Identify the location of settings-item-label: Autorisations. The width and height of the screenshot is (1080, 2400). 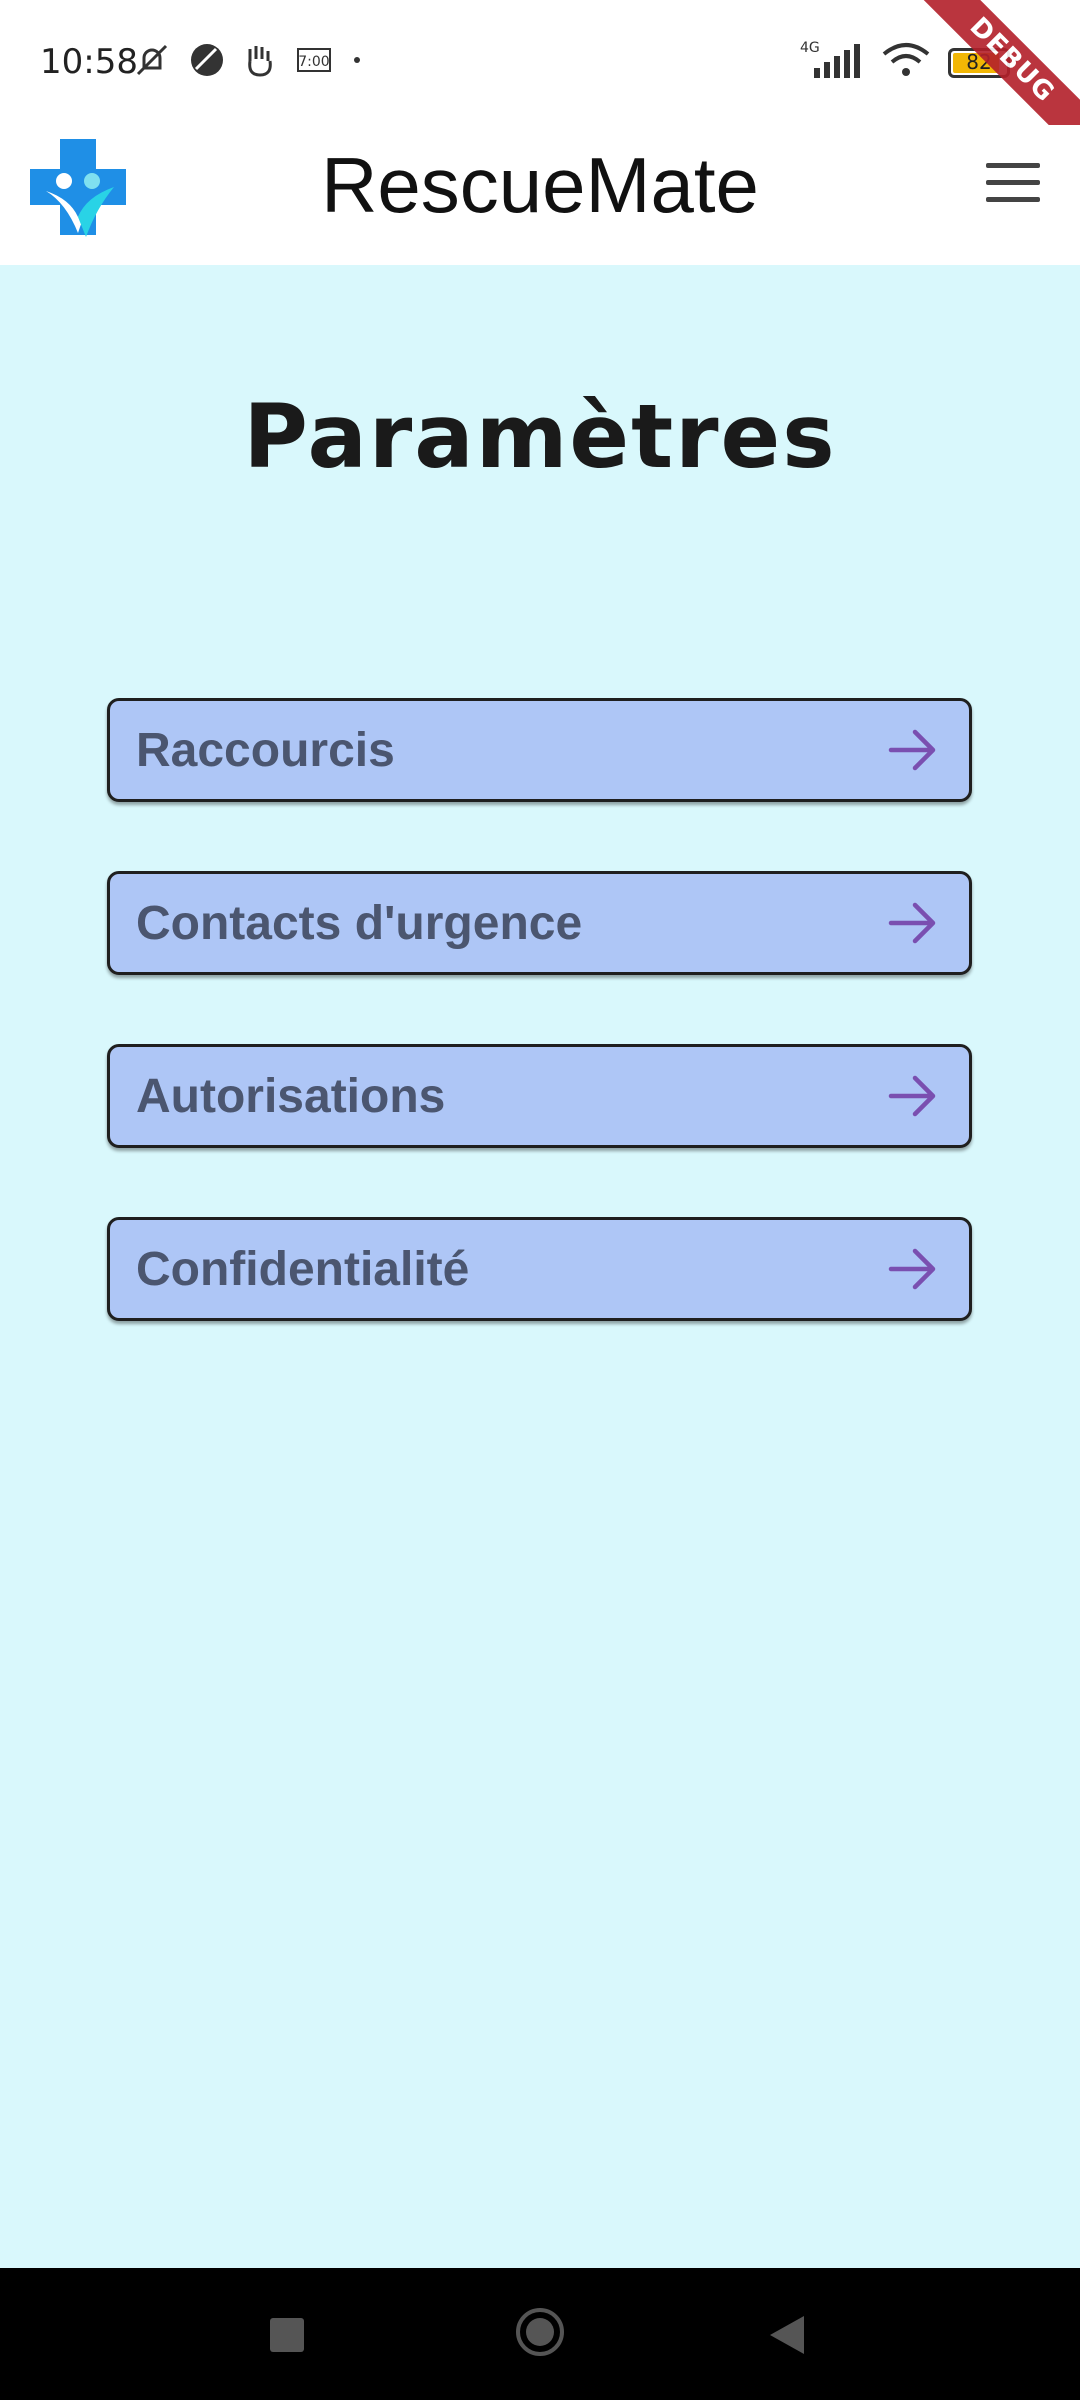
(291, 1096).